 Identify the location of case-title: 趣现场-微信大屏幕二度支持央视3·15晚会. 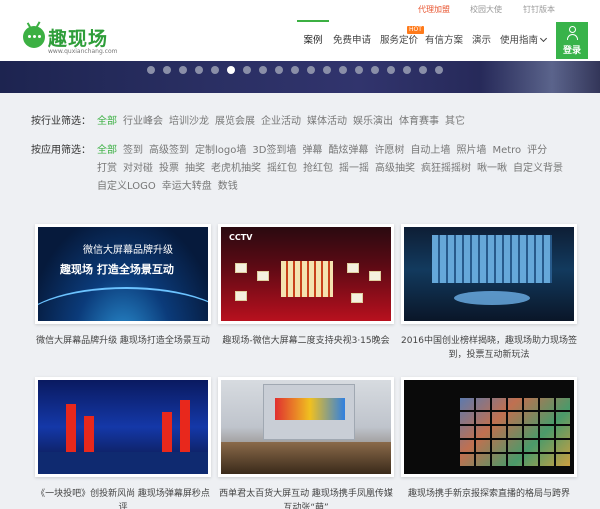
(306, 341).